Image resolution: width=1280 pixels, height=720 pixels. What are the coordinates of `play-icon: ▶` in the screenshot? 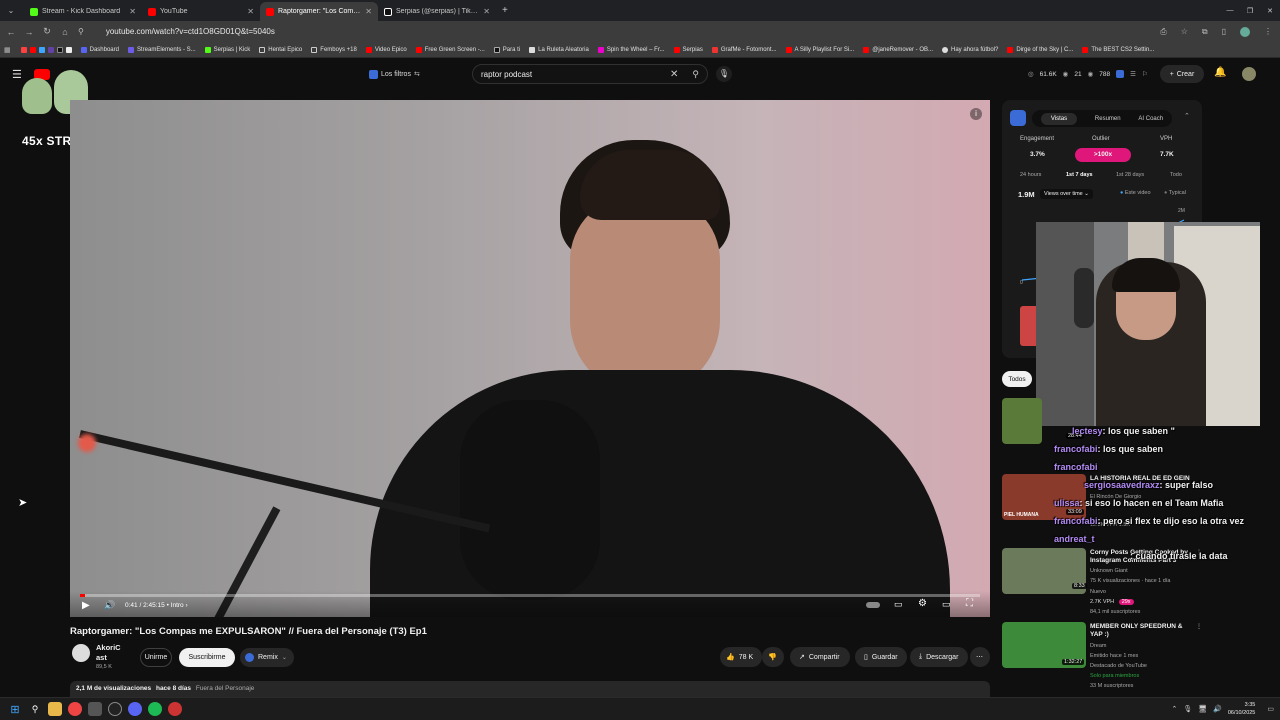 It's located at (86, 605).